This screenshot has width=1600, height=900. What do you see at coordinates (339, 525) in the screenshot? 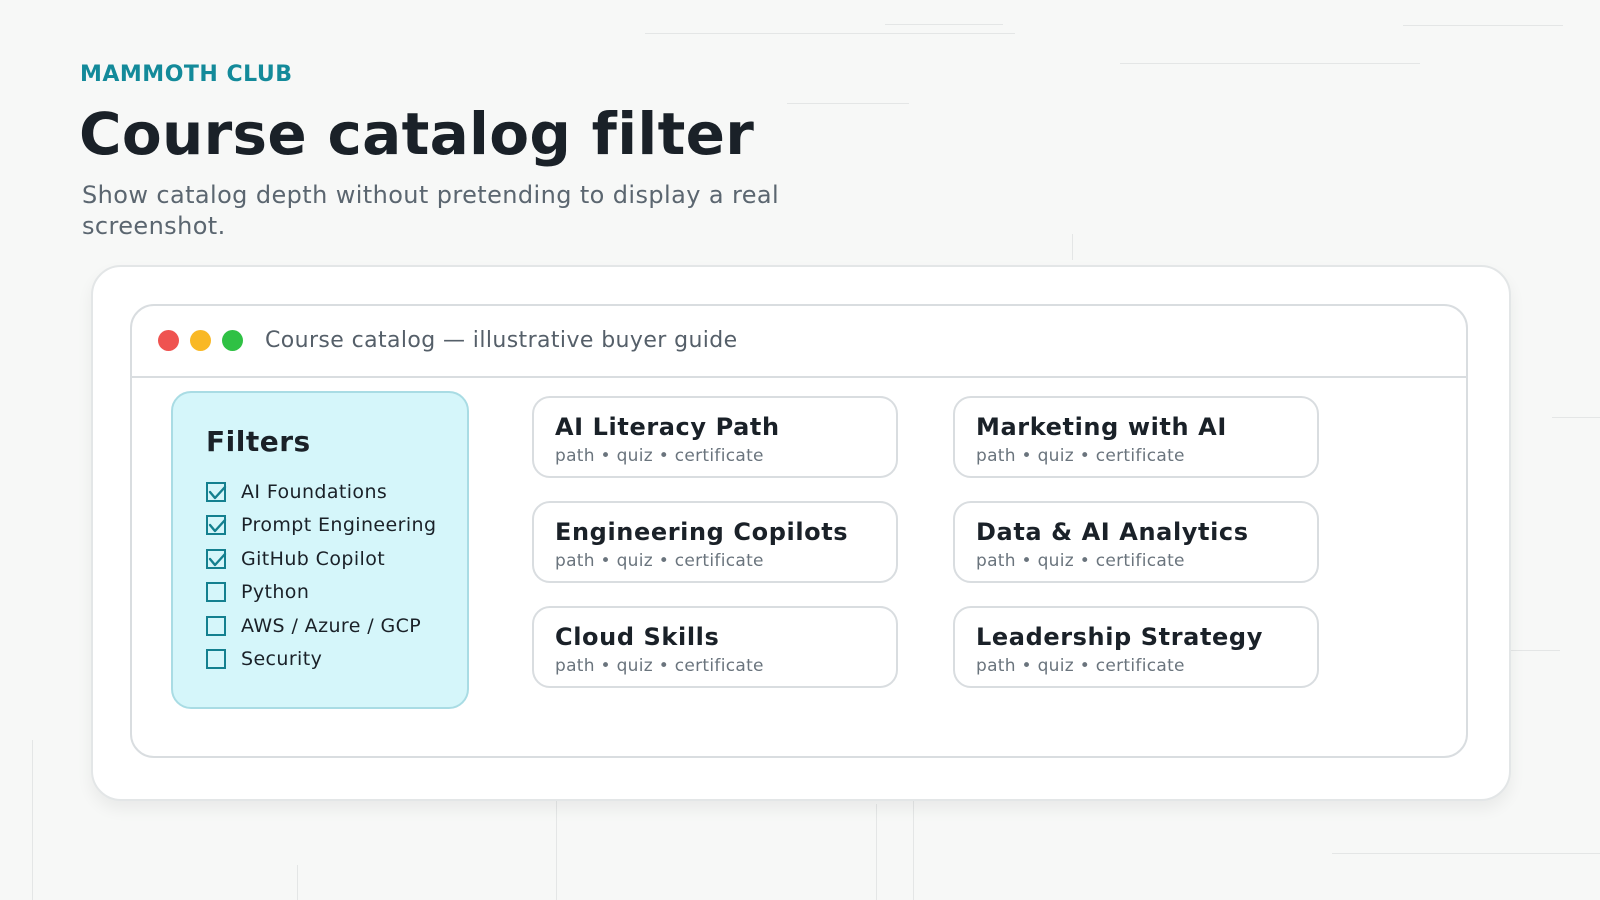
I see `filter-label: Prompt Engineering` at bounding box center [339, 525].